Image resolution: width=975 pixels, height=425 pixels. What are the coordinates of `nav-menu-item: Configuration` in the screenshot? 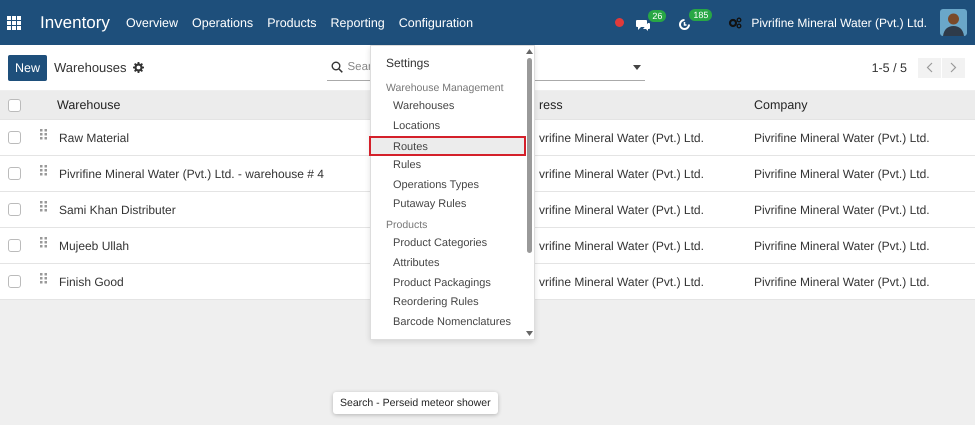 It's located at (436, 23).